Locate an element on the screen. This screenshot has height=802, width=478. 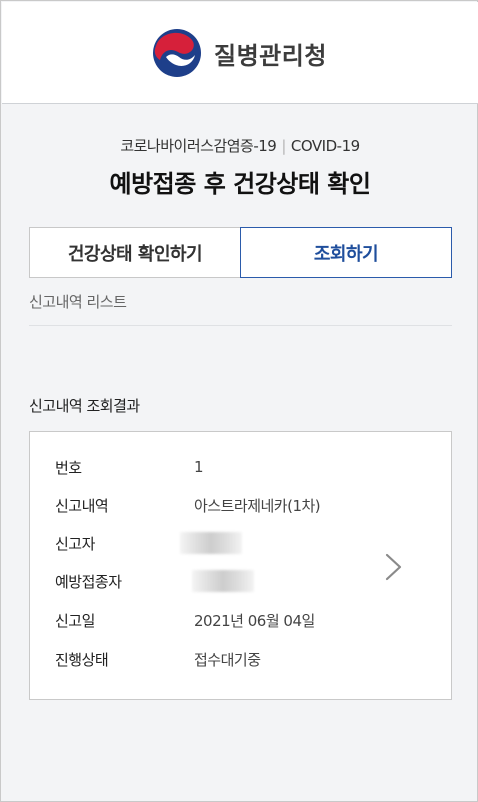
org-name: 질병관리청 is located at coordinates (270, 55).